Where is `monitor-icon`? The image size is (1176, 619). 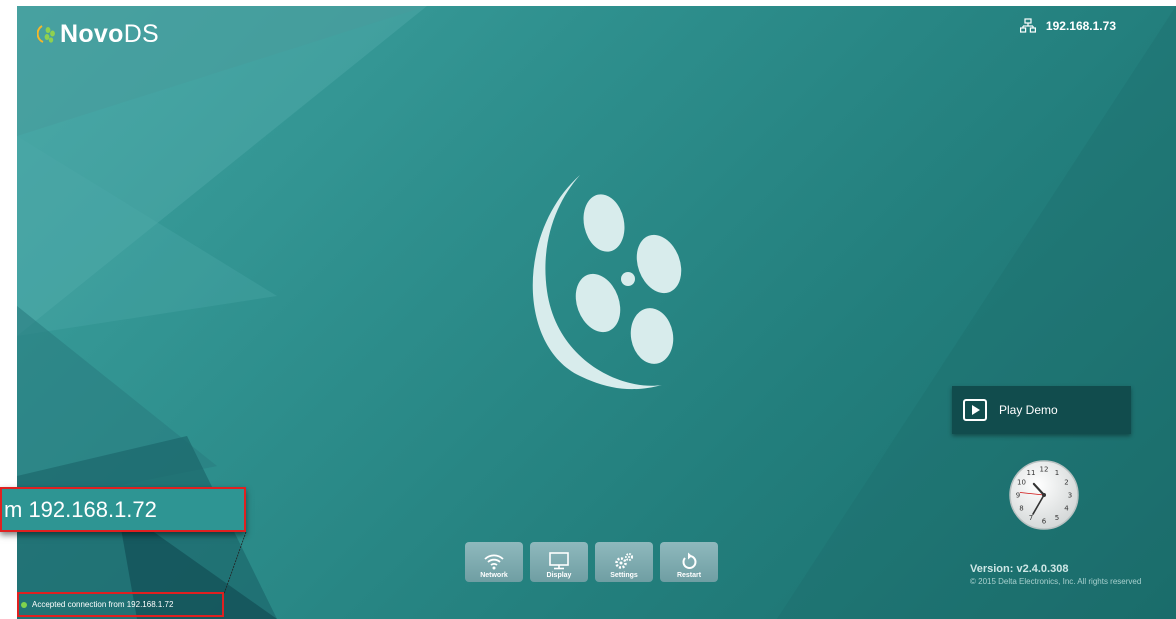
monitor-icon is located at coordinates (559, 561).